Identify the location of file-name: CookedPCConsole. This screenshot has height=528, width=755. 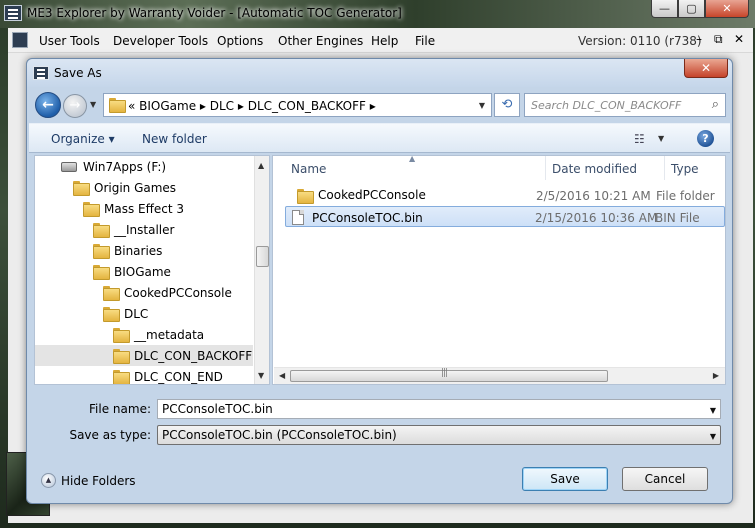
(372, 195).